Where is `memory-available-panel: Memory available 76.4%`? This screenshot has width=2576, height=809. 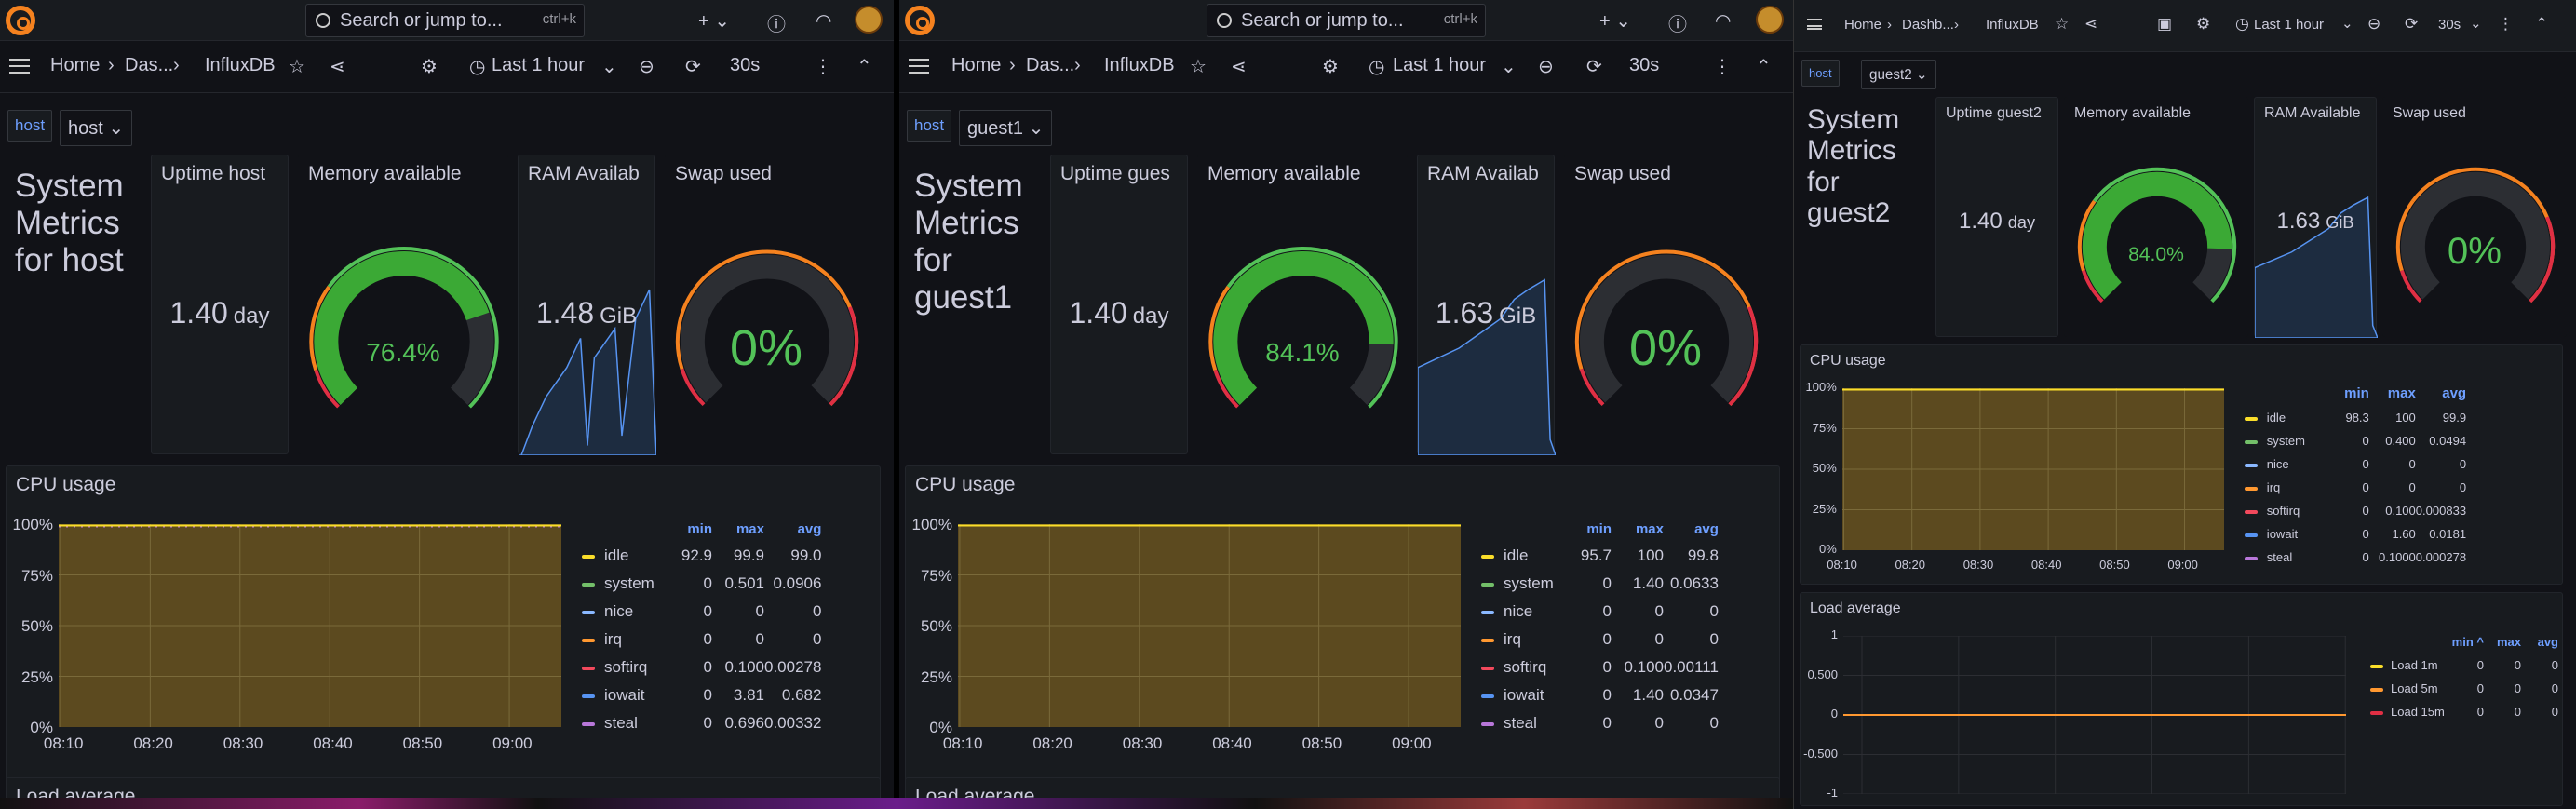
memory-available-panel: Memory available 76.4% is located at coordinates (403, 304).